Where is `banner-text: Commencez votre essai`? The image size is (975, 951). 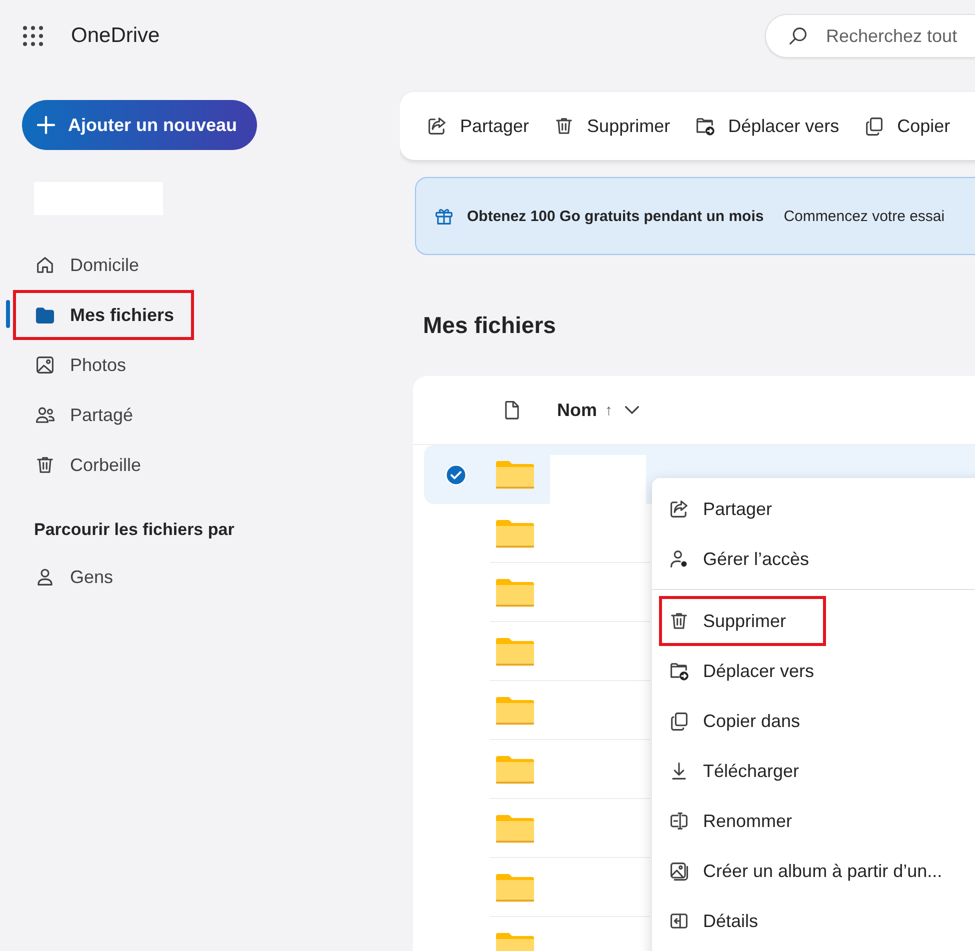 banner-text: Commencez votre essai is located at coordinates (864, 216).